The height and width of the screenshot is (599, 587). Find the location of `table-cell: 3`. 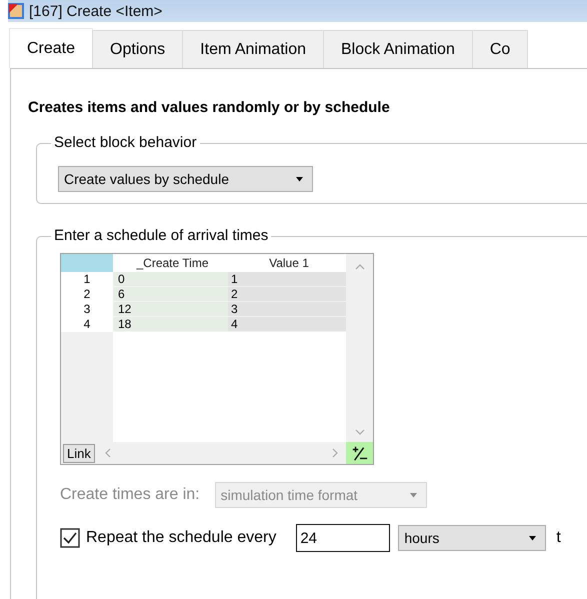

table-cell: 3 is located at coordinates (287, 309).